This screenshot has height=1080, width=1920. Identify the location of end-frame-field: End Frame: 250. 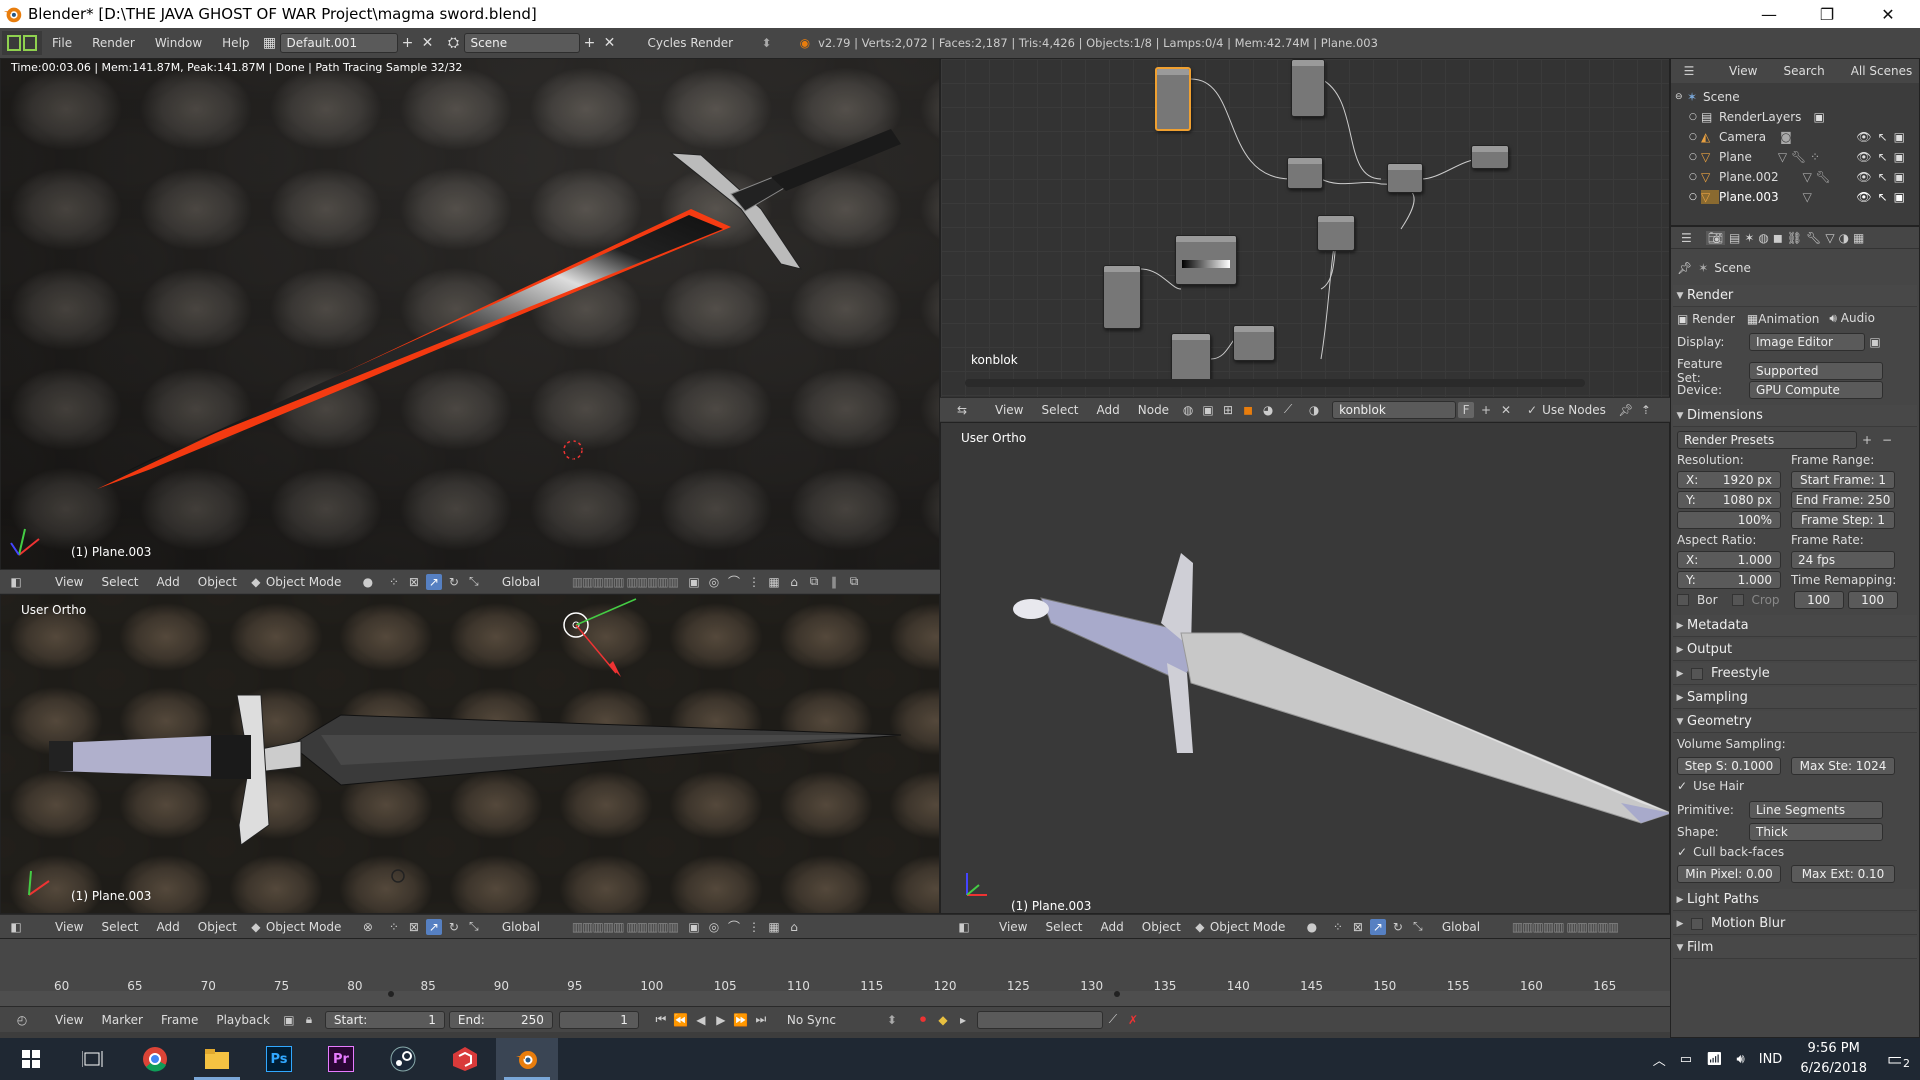
(1843, 500).